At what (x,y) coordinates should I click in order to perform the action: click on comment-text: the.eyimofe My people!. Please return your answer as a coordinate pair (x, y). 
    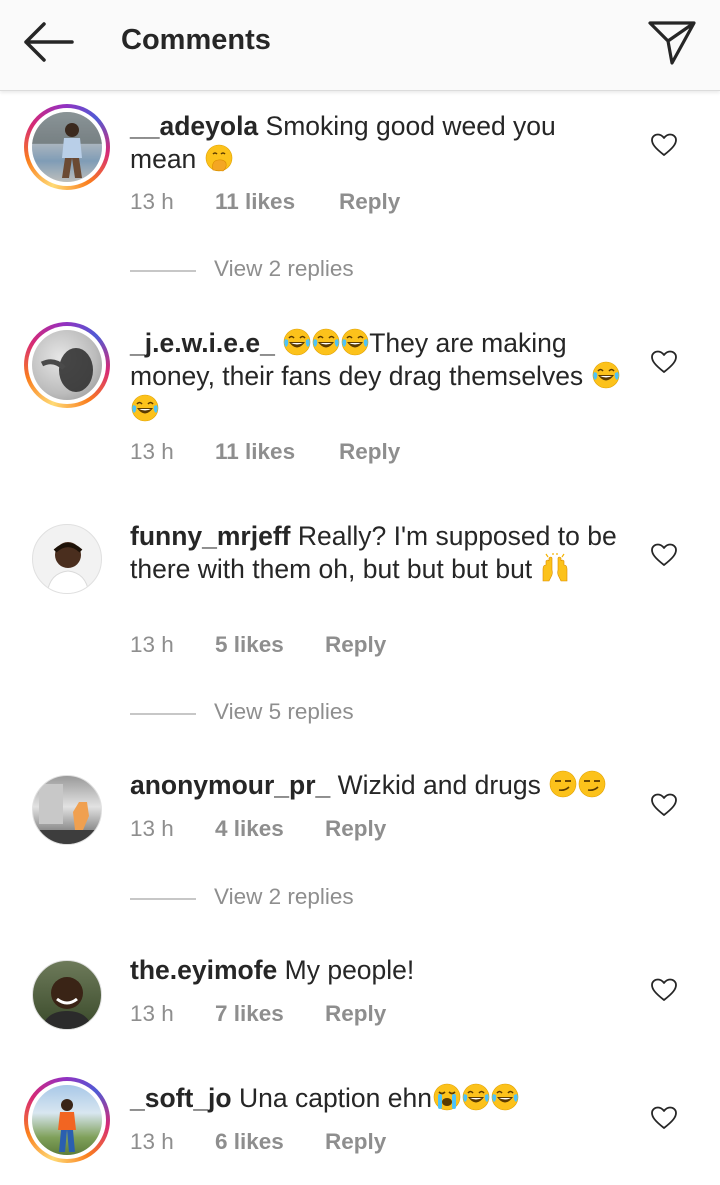
    Looking at the image, I should click on (375, 970).